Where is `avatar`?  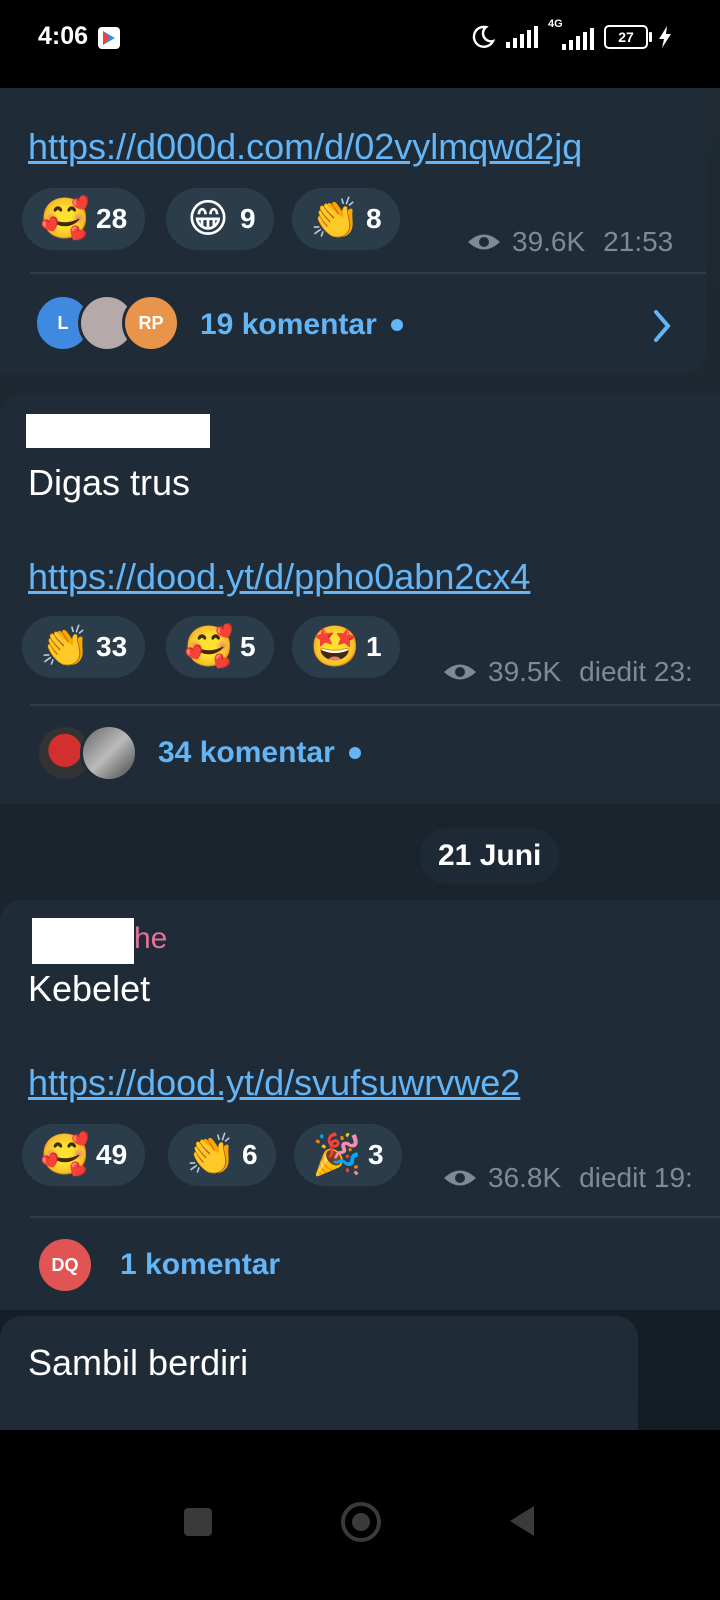 avatar is located at coordinates (109, 753).